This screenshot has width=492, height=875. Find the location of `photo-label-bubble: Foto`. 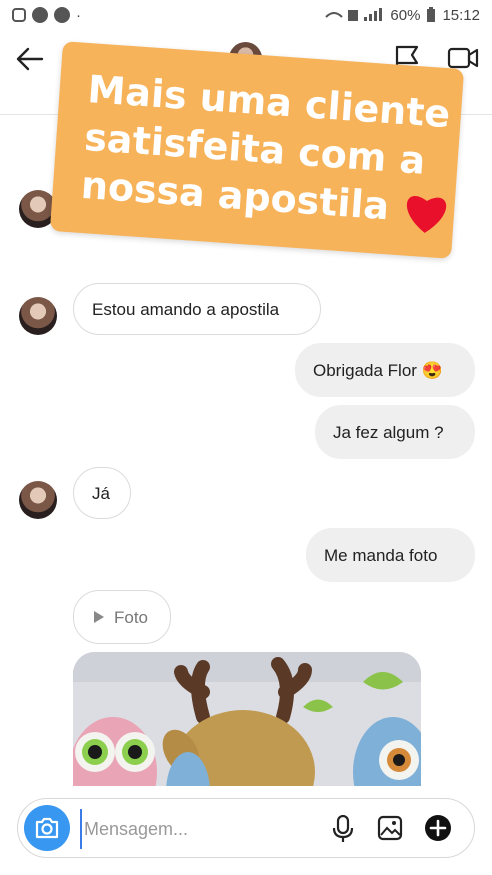

photo-label-bubble: Foto is located at coordinates (122, 617).